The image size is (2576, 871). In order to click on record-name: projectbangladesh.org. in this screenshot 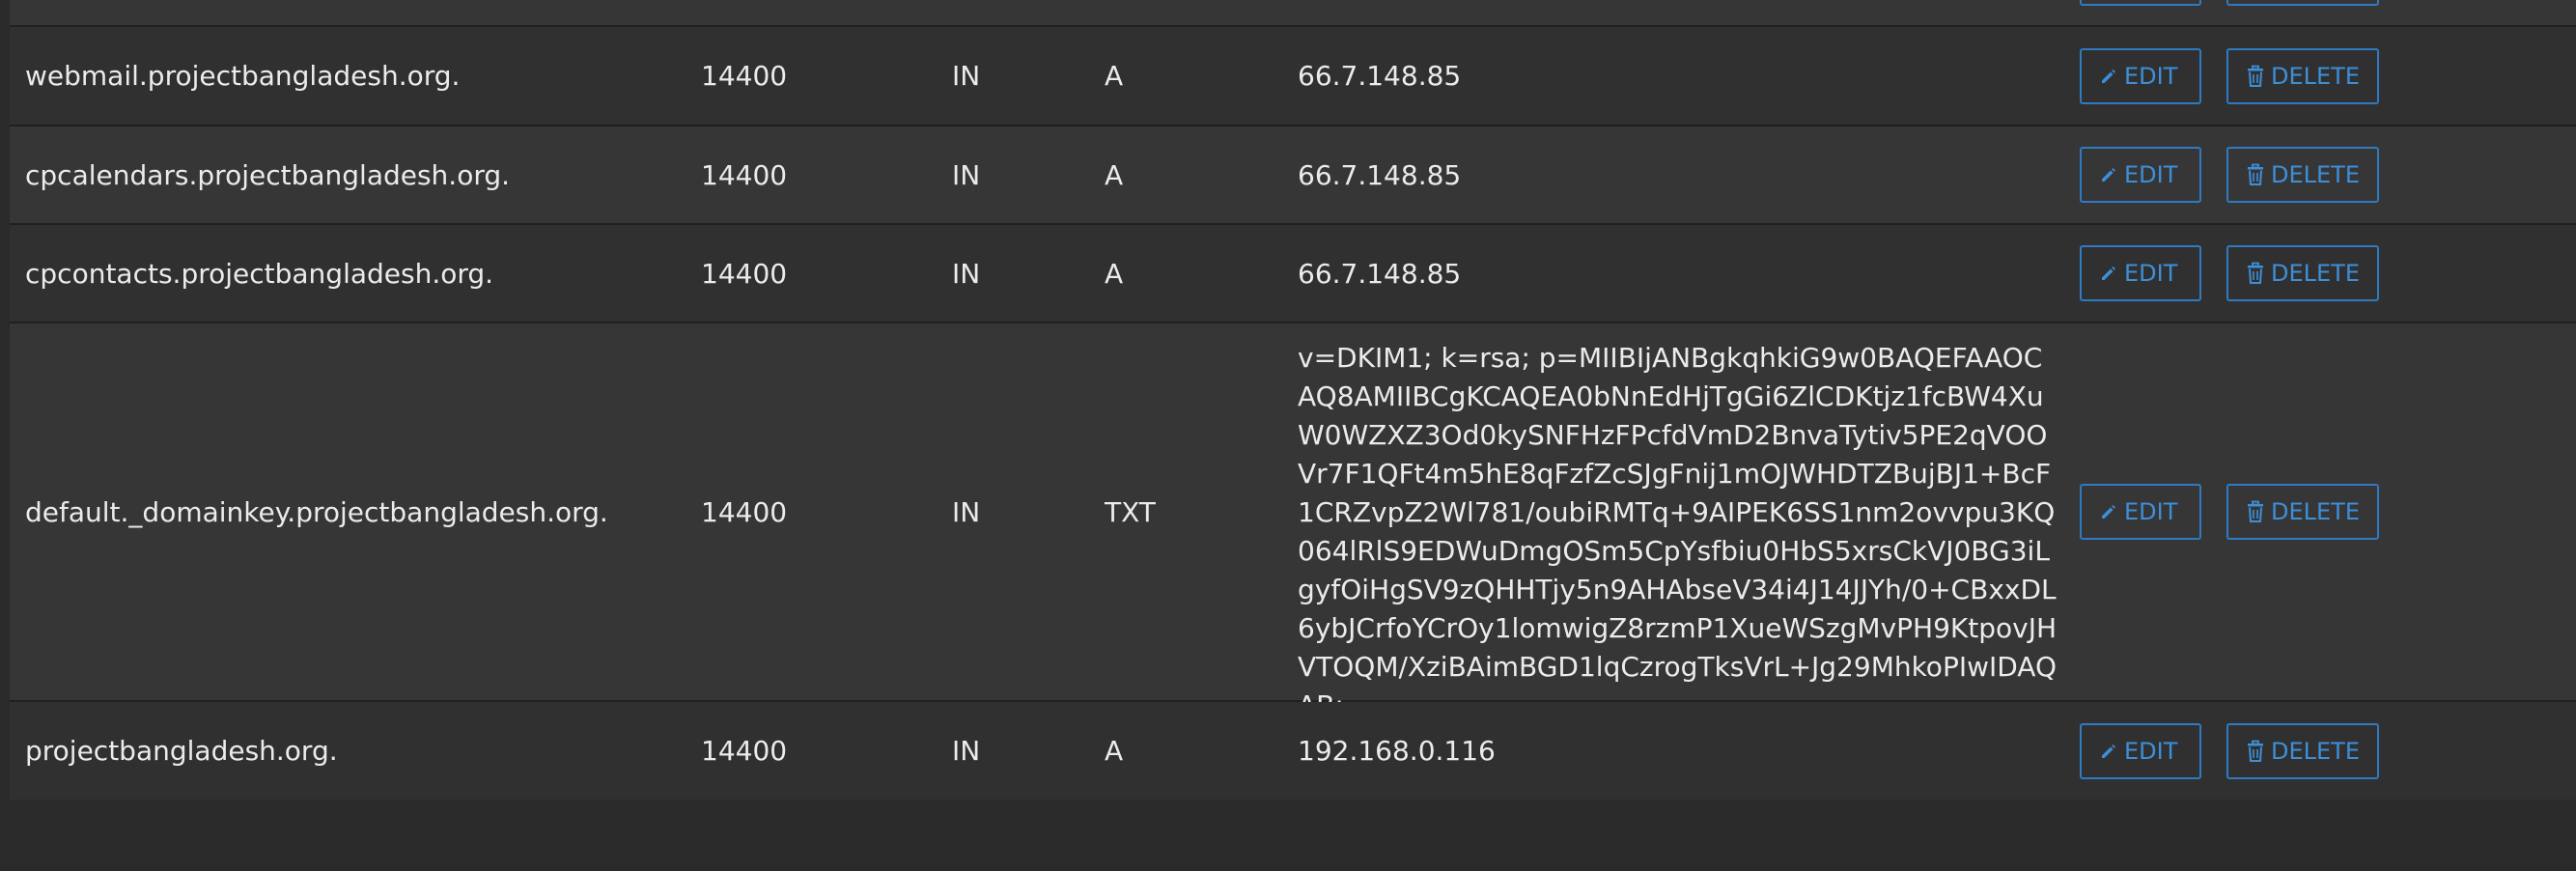, I will do `click(181, 751)`.